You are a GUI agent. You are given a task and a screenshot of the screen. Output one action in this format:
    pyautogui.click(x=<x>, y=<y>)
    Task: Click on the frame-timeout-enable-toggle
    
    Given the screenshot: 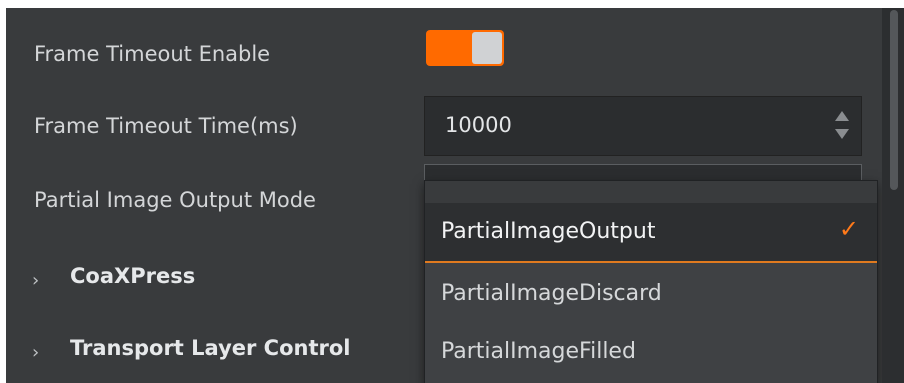 What is the action you would take?
    pyautogui.click(x=465, y=48)
    